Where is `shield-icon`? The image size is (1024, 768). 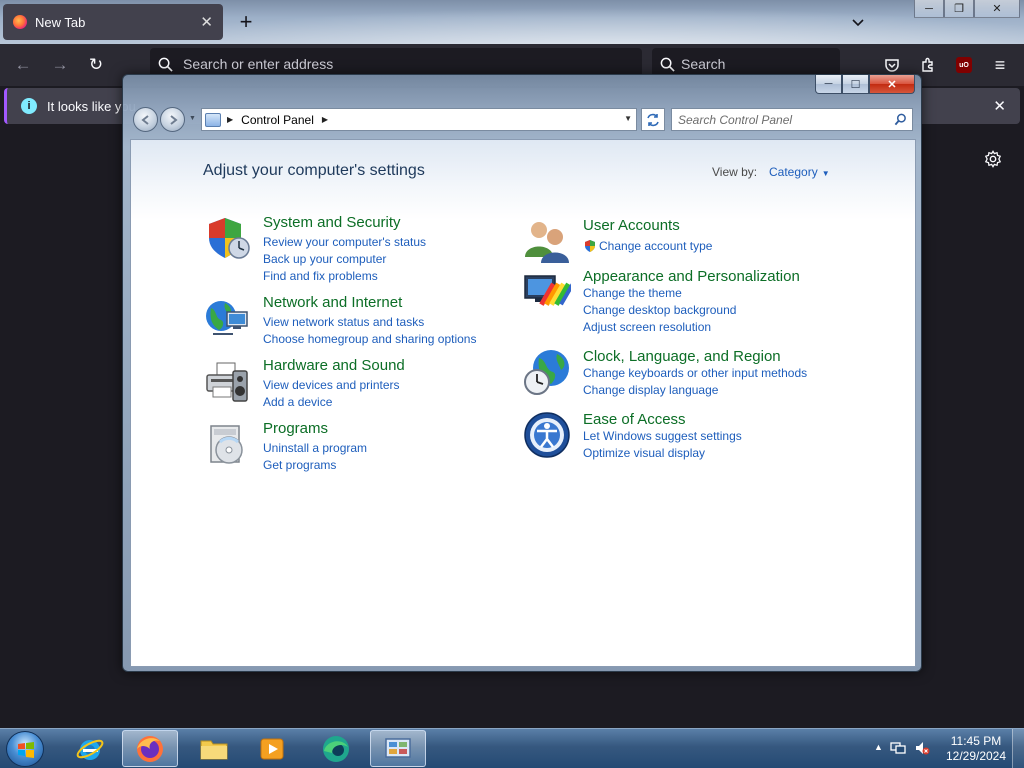 shield-icon is located at coordinates (227, 238).